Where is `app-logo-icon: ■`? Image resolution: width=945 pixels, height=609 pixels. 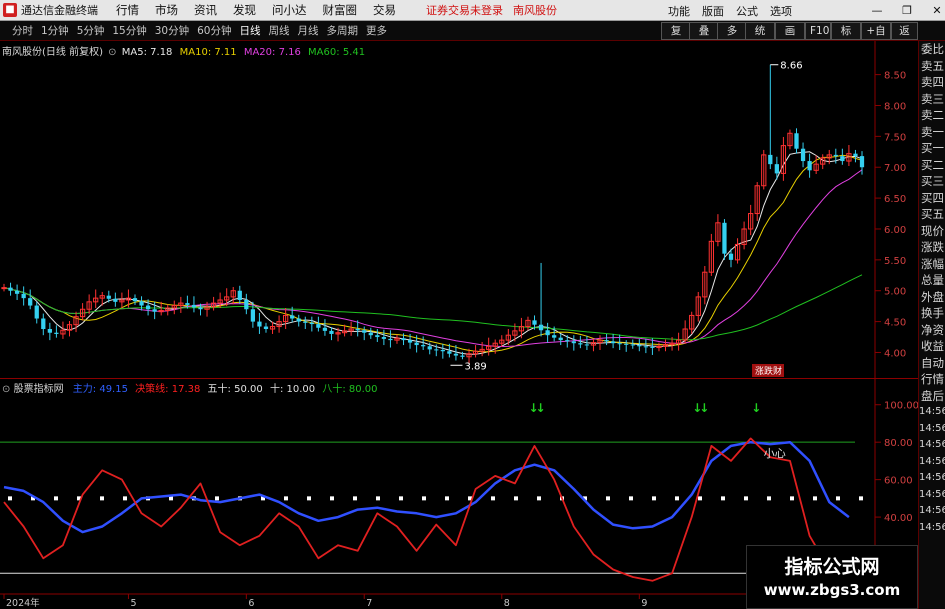
app-logo-icon: ■ is located at coordinates (10, 10).